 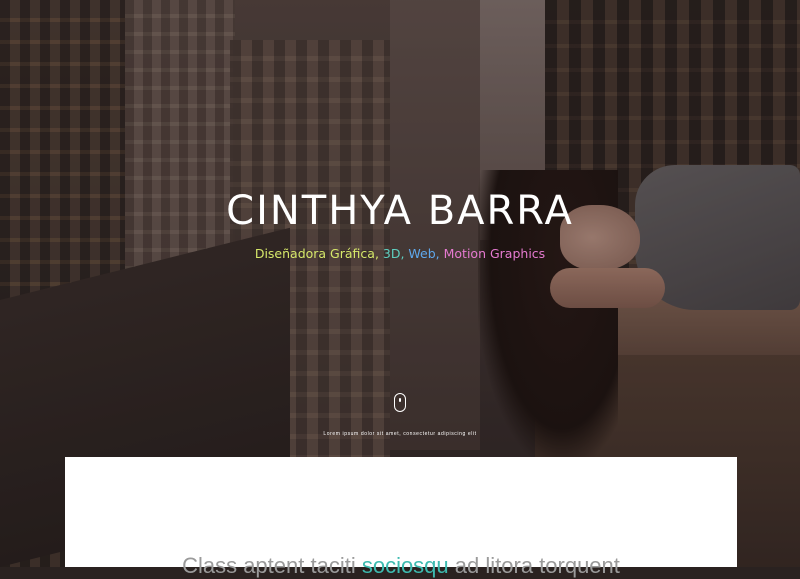 What do you see at coordinates (492, 253) in the screenshot?
I see `subtitle-part: Motion Graphics` at bounding box center [492, 253].